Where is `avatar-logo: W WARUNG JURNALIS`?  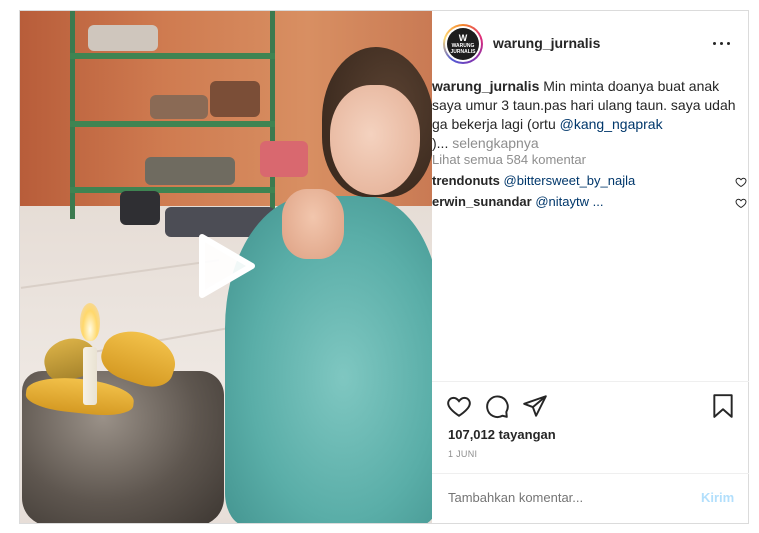
avatar-logo: W WARUNG JURNALIS is located at coordinates (463, 44).